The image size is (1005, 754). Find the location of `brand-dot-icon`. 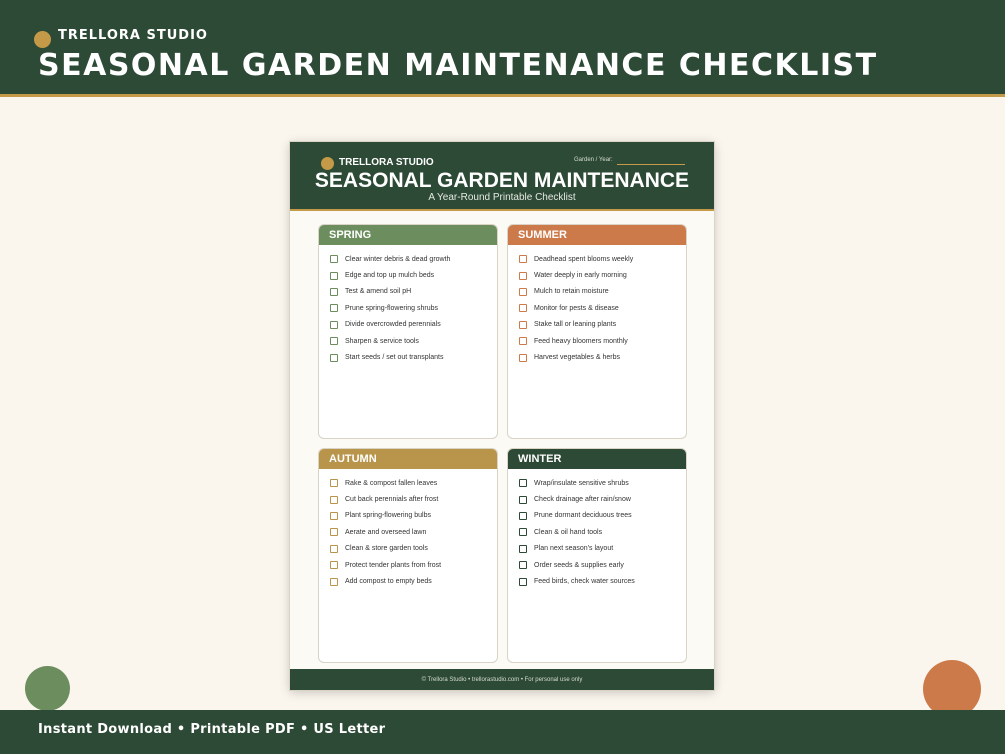

brand-dot-icon is located at coordinates (42, 39).